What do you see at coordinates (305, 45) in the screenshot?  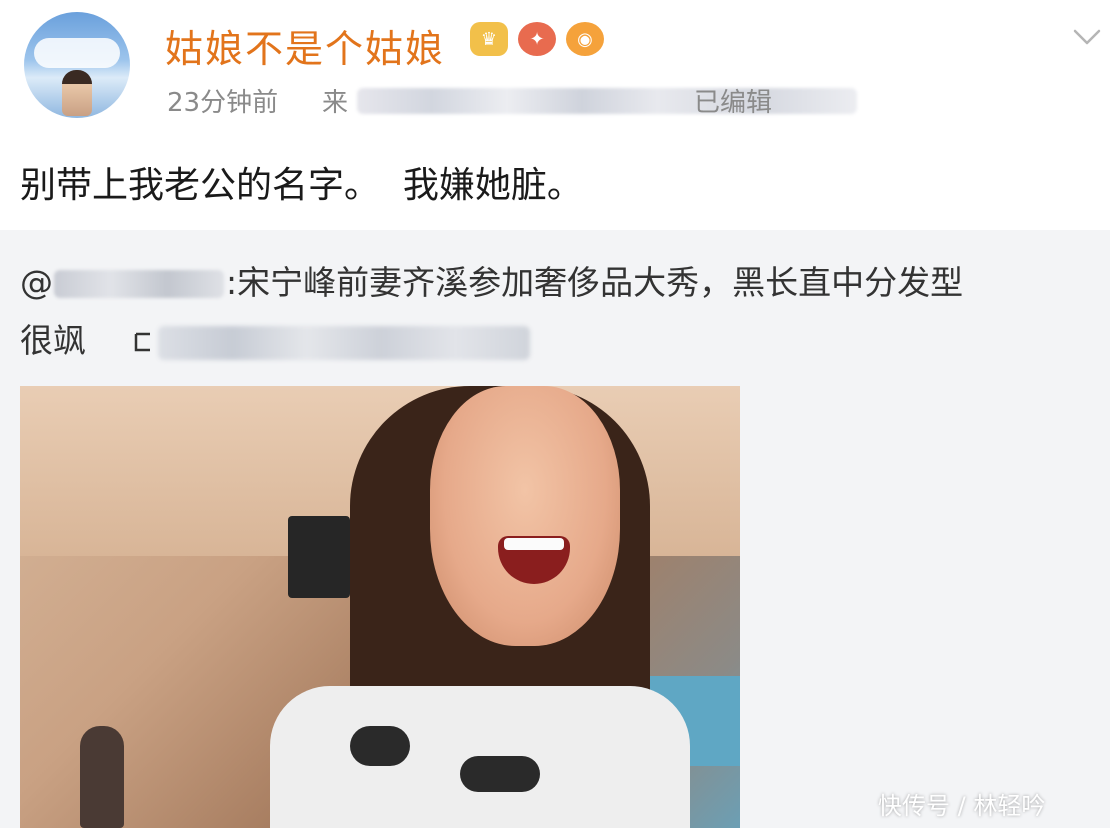 I see `username: 姑娘不是个姑娘` at bounding box center [305, 45].